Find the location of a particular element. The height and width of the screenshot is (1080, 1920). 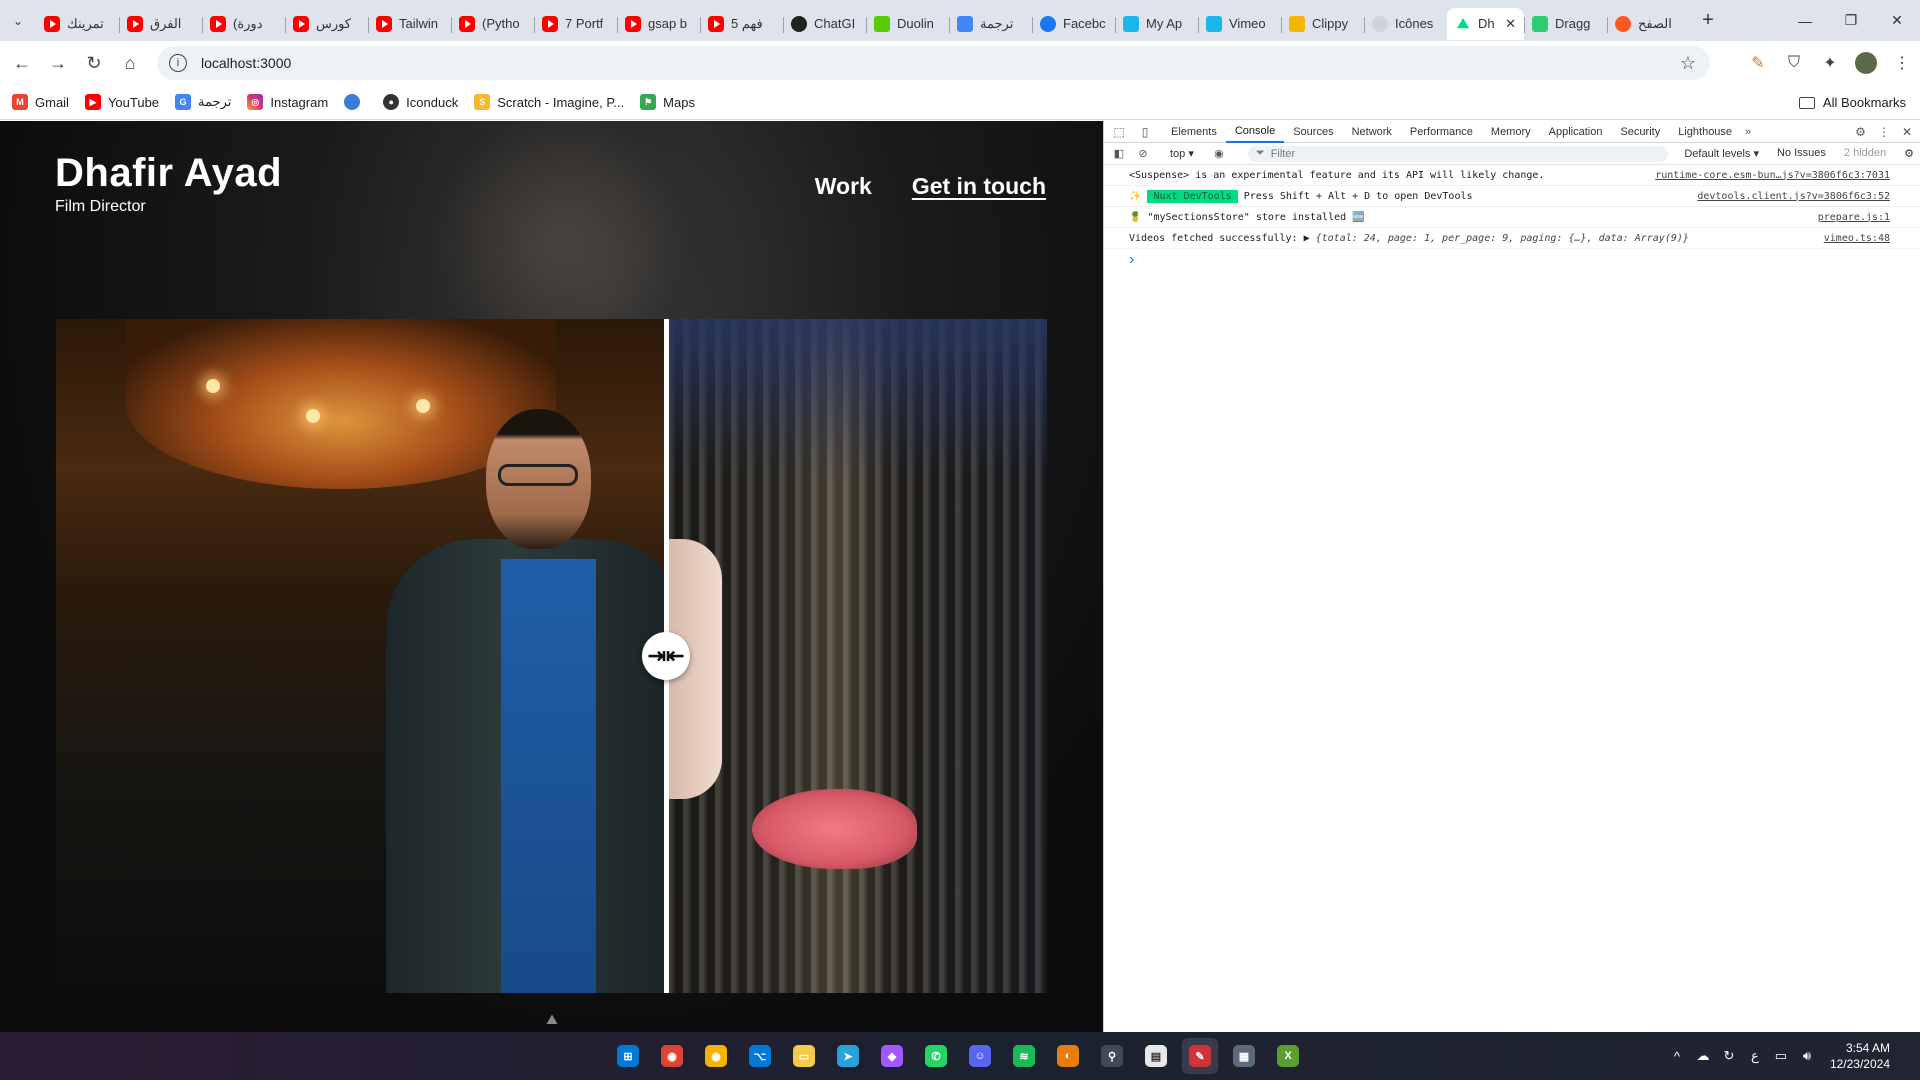

console-settings-gear-icon: ⚙ is located at coordinates (1909, 153).